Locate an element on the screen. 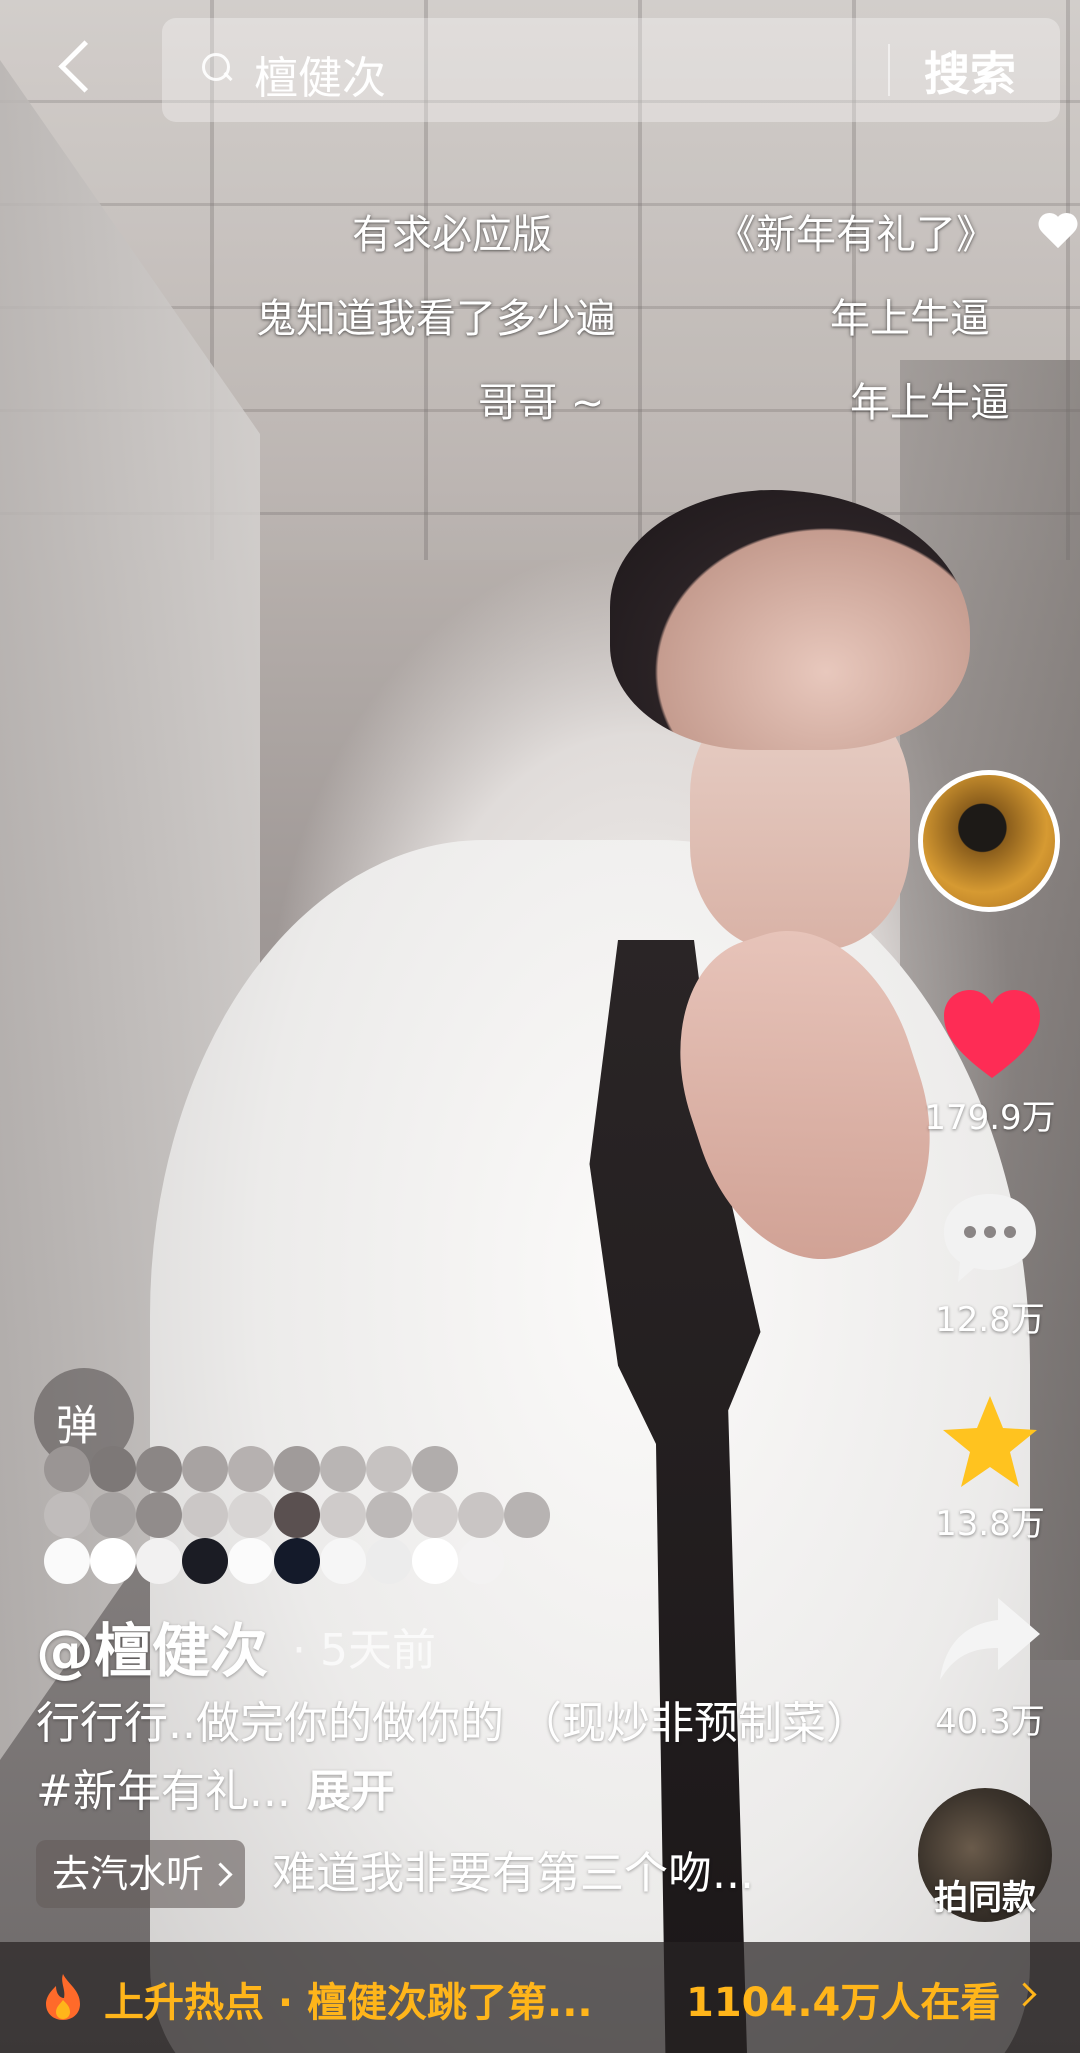 This screenshot has width=1080, height=2053. danmaku-comment: 哥哥 ~ is located at coordinates (541, 403).